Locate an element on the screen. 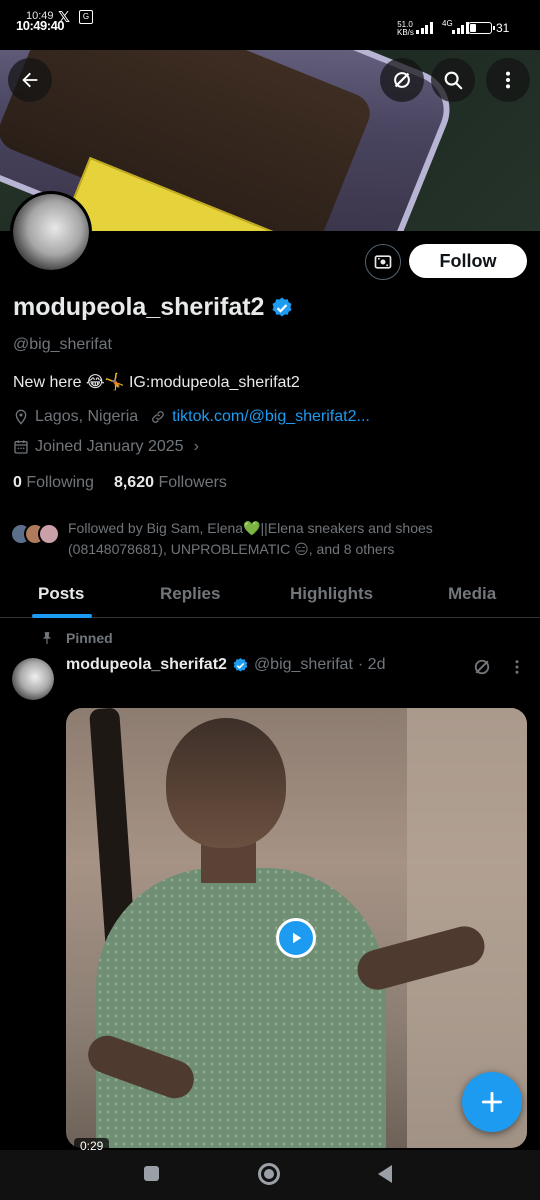 Image resolution: width=540 pixels, height=1200 pixels. followers-label: Followers is located at coordinates (192, 482).